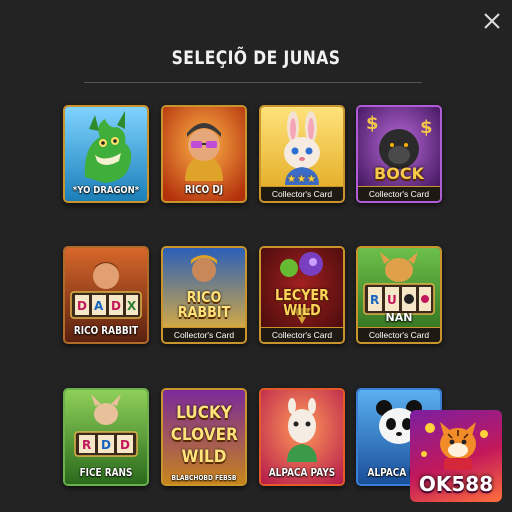 The height and width of the screenshot is (512, 512). What do you see at coordinates (302, 437) in the screenshot?
I see `game-card-alpaca-pays: ALPACA PAYS` at bounding box center [302, 437].